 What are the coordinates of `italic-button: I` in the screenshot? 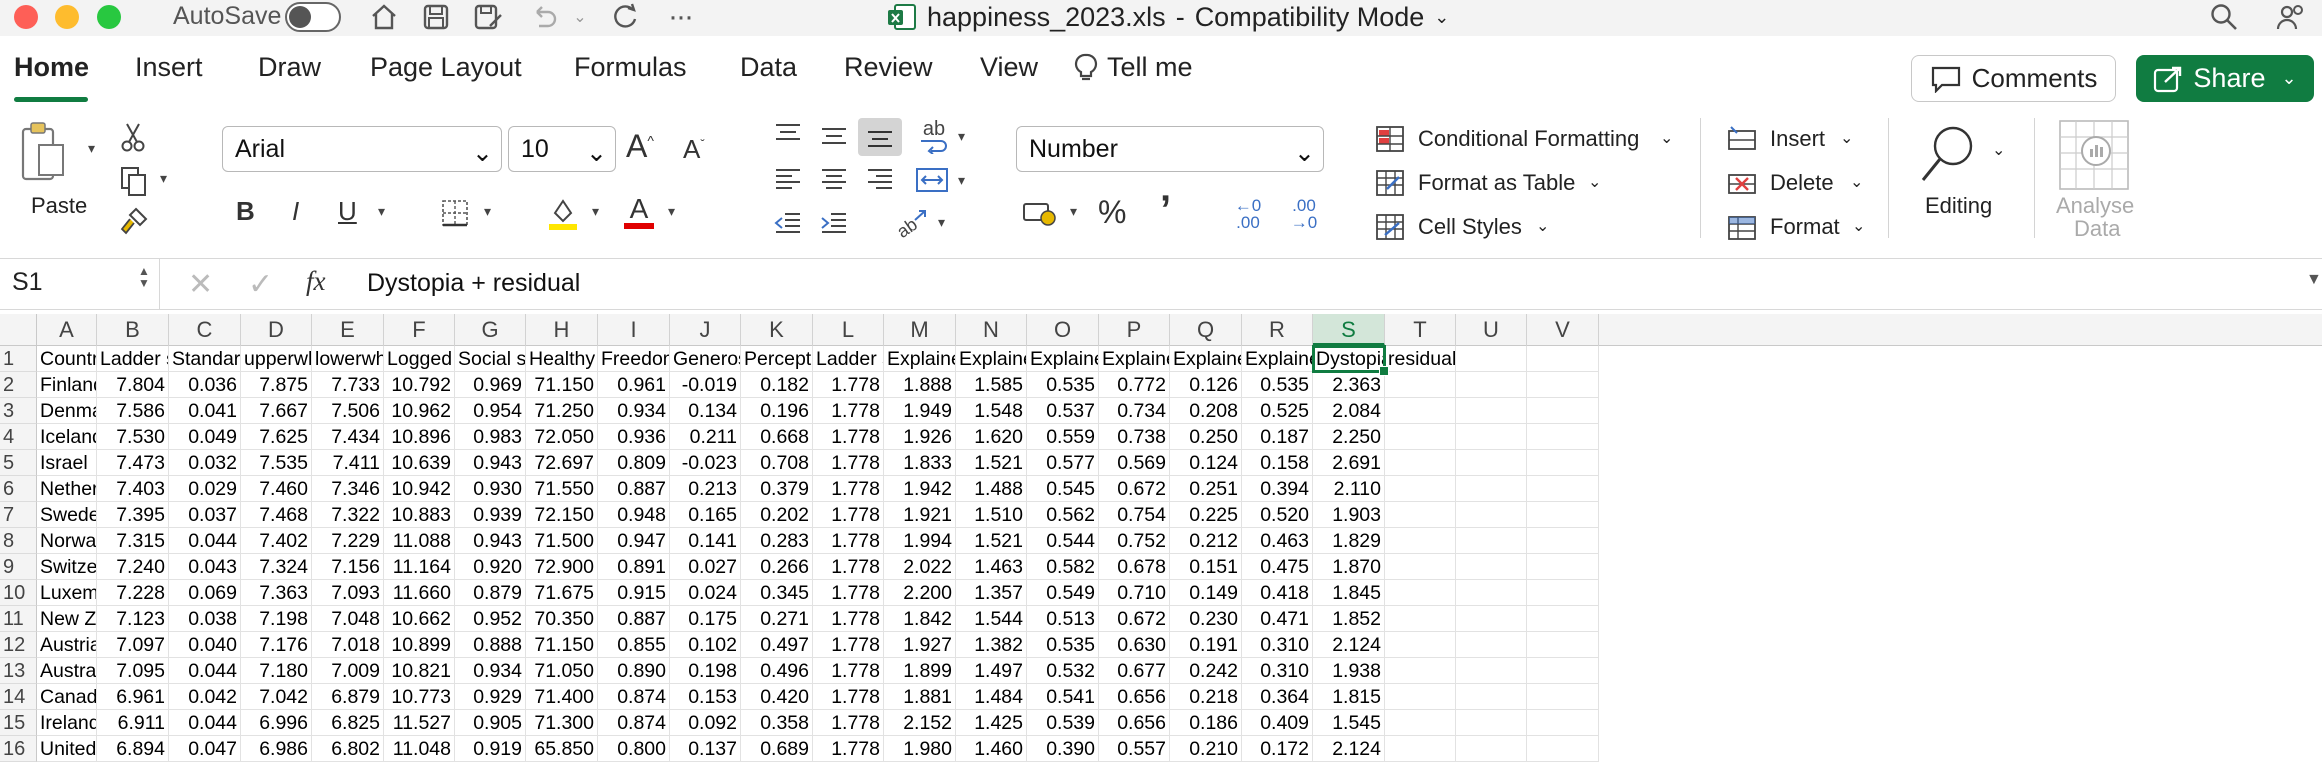 It's located at (295, 211).